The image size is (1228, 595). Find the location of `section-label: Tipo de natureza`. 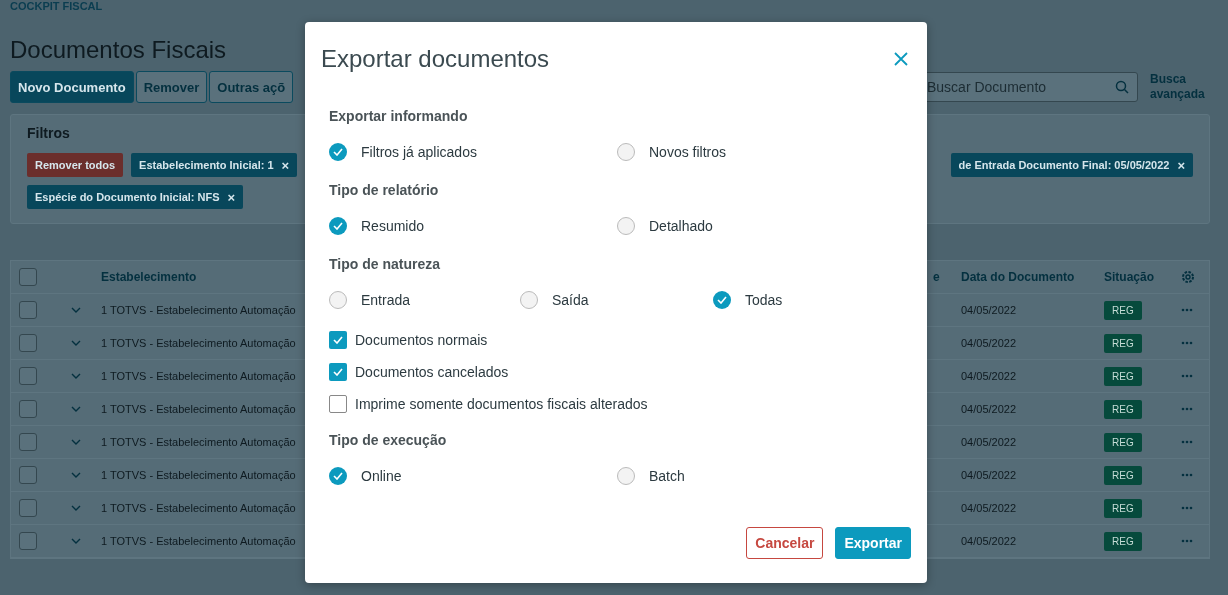

section-label: Tipo de natureza is located at coordinates (384, 264).